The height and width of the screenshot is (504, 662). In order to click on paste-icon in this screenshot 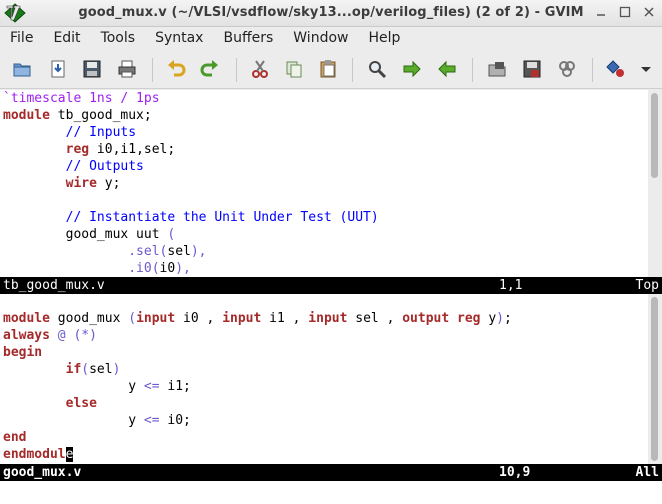, I will do `click(328, 69)`.